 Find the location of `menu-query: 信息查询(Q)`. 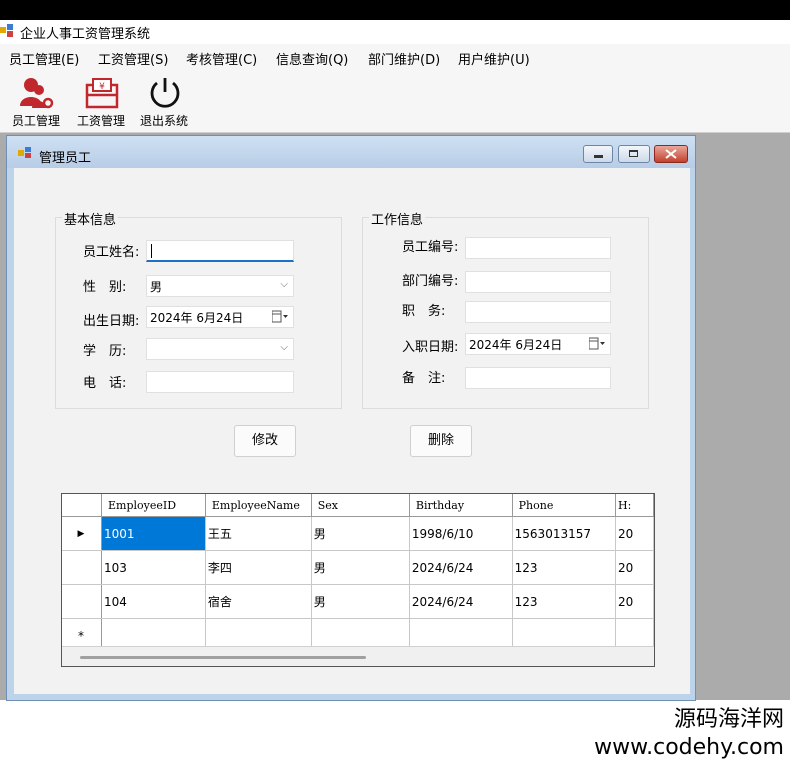

menu-query: 信息查询(Q) is located at coordinates (312, 58).